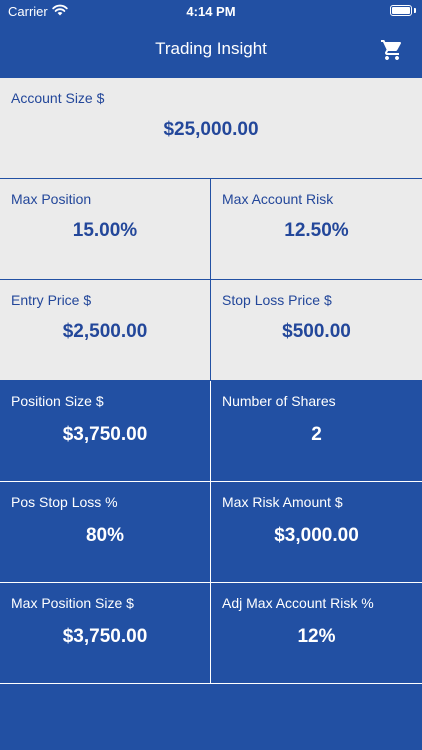 The width and height of the screenshot is (422, 750). What do you see at coordinates (51, 300) in the screenshot?
I see `entry-price-label: Entry Price $` at bounding box center [51, 300].